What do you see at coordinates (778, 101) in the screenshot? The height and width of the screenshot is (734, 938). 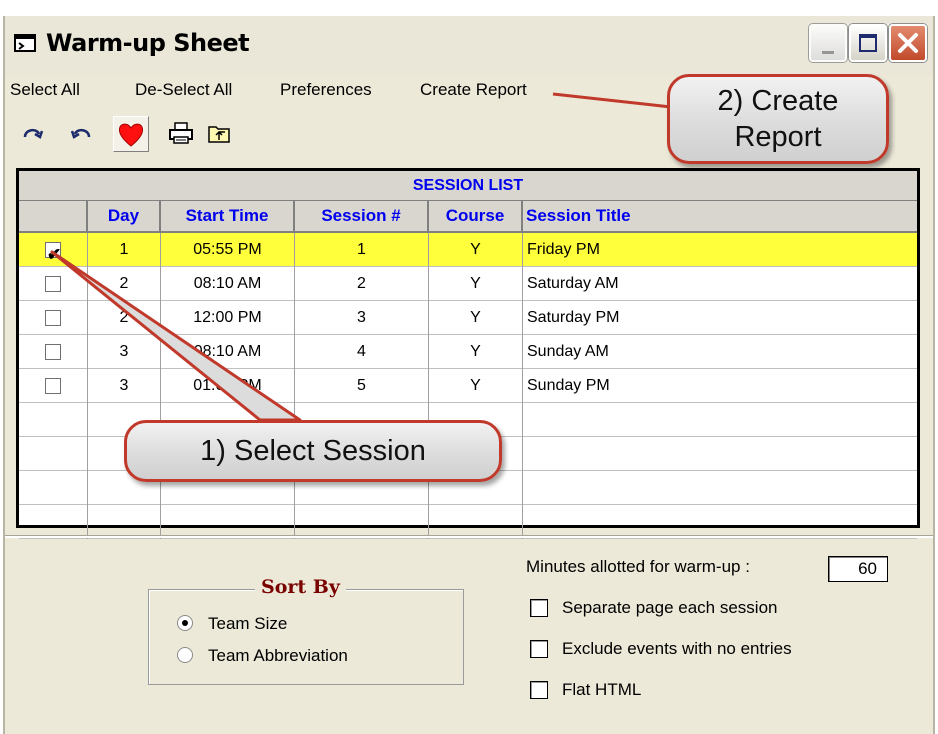 I see `callout-create-report-line1: 2) Create` at bounding box center [778, 101].